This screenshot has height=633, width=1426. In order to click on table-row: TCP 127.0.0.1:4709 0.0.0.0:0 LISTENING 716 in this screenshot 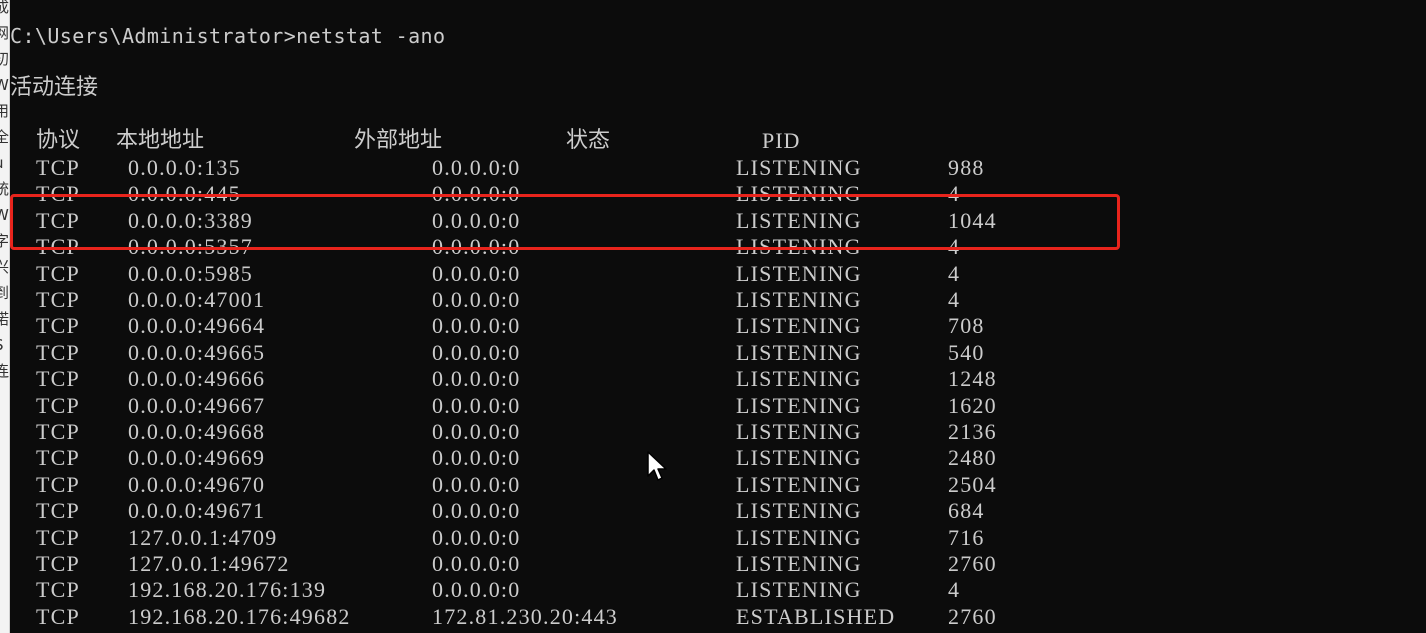, I will do `click(560, 538)`.